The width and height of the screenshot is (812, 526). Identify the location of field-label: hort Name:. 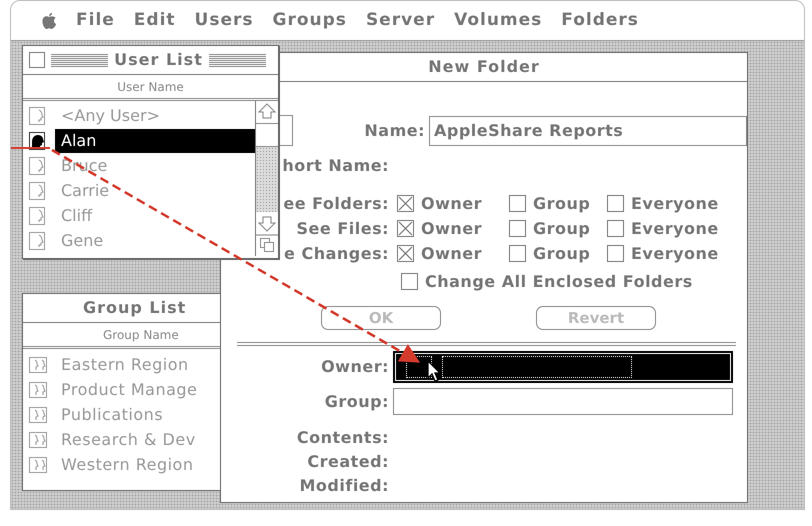
(336, 166).